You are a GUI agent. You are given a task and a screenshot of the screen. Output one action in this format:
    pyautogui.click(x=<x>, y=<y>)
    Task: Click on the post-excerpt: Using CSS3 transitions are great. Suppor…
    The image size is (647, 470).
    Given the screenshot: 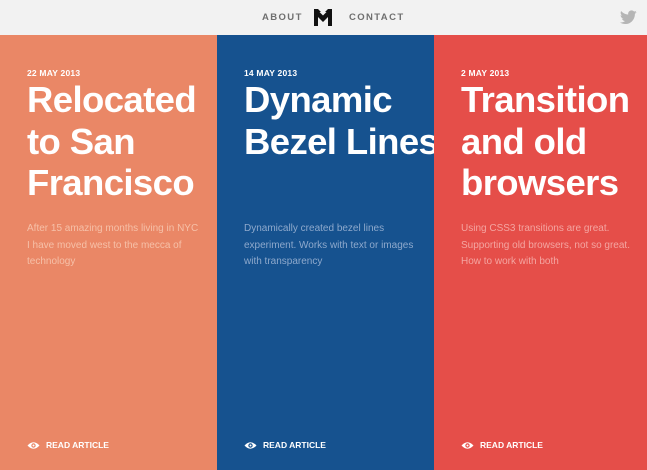 What is the action you would take?
    pyautogui.click(x=545, y=245)
    